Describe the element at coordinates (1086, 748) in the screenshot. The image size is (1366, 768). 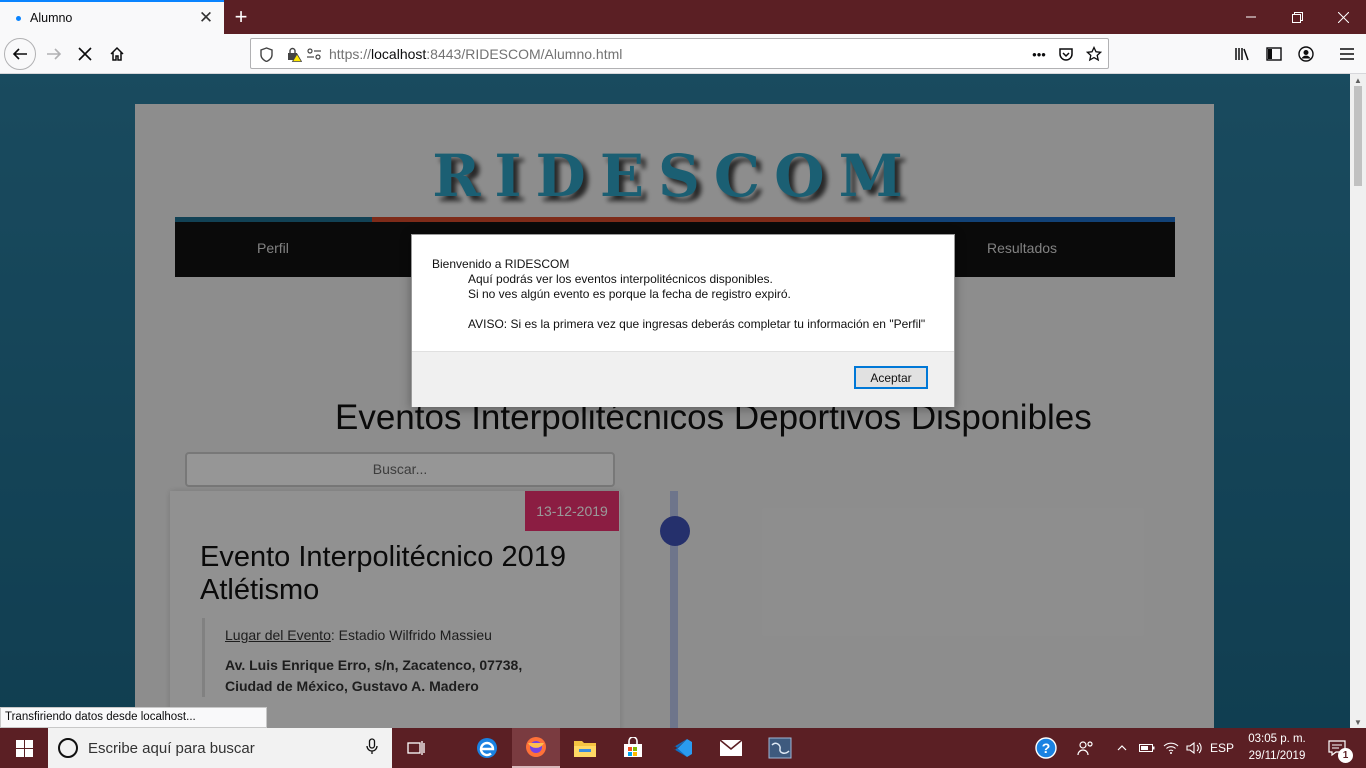
I see `people-icon` at that location.